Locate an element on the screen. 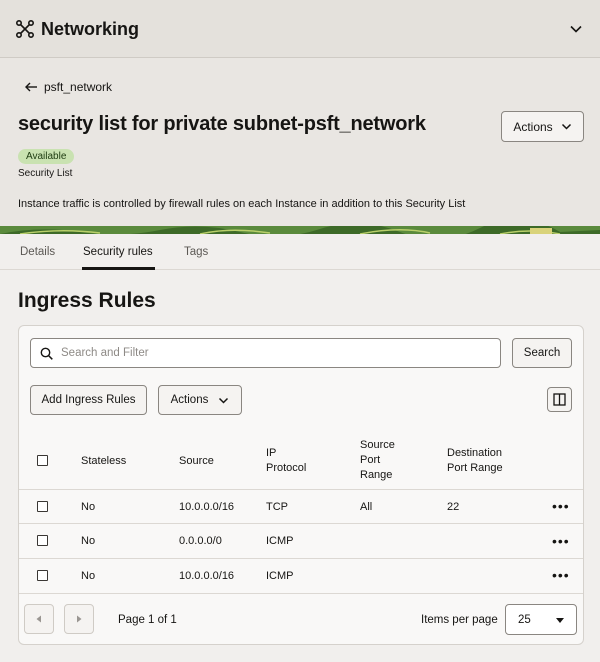  items-per-page-select: 25 is located at coordinates (541, 619).